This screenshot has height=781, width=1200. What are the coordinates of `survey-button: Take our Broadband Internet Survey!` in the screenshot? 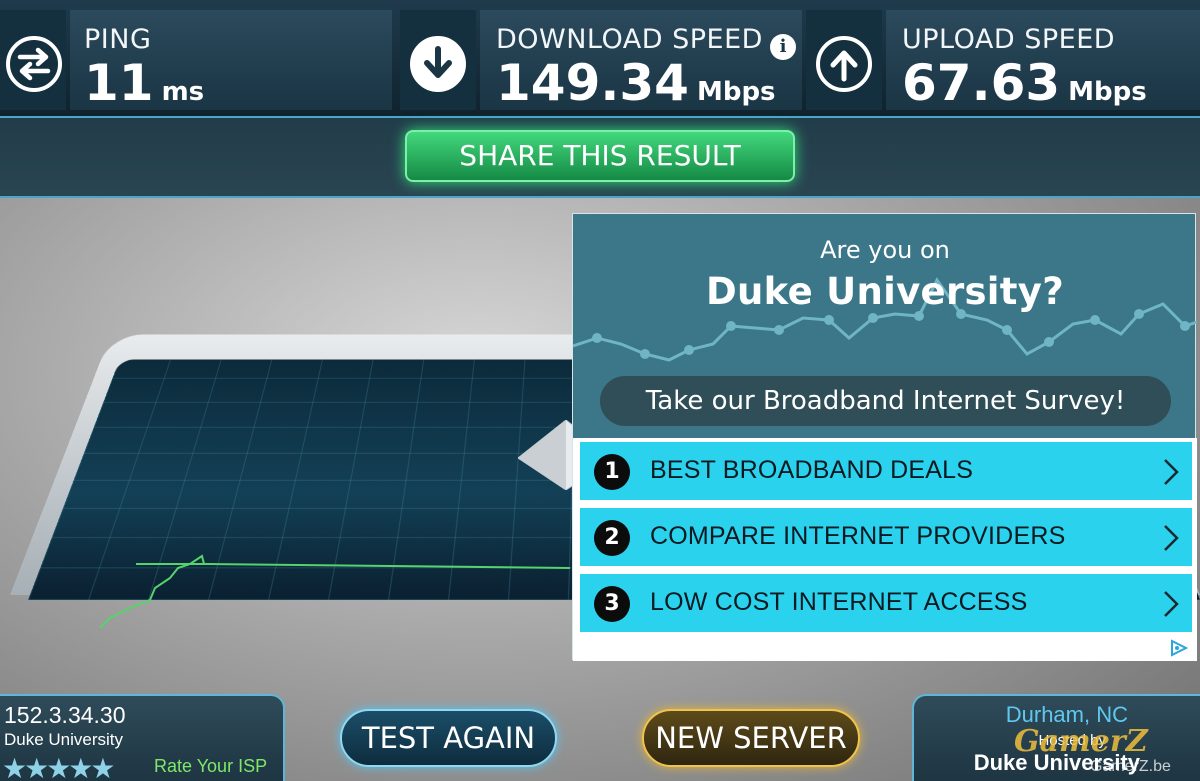 It's located at (885, 401).